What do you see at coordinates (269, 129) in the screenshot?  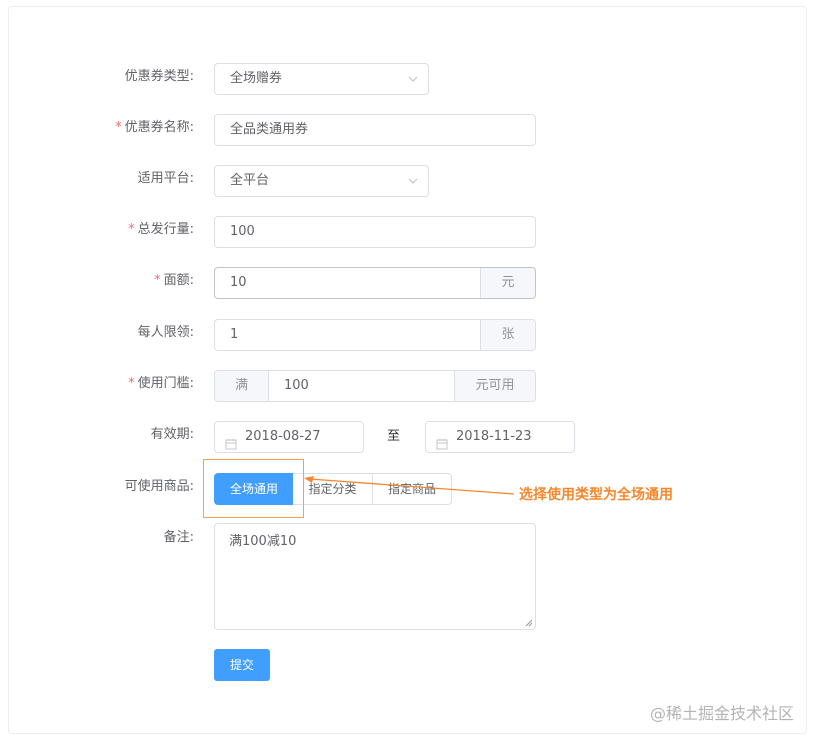 I see `coupon-name-value: 全品类通用券` at bounding box center [269, 129].